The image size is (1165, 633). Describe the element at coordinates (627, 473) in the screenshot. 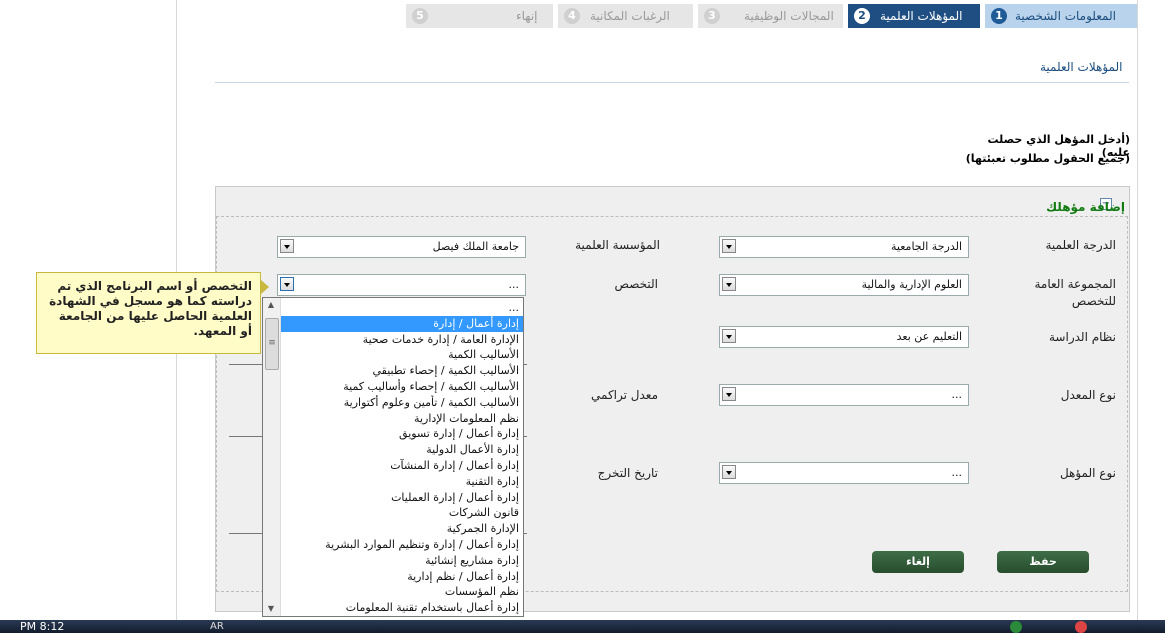

I see `graduation-date-label: تاريخ التخرج` at that location.